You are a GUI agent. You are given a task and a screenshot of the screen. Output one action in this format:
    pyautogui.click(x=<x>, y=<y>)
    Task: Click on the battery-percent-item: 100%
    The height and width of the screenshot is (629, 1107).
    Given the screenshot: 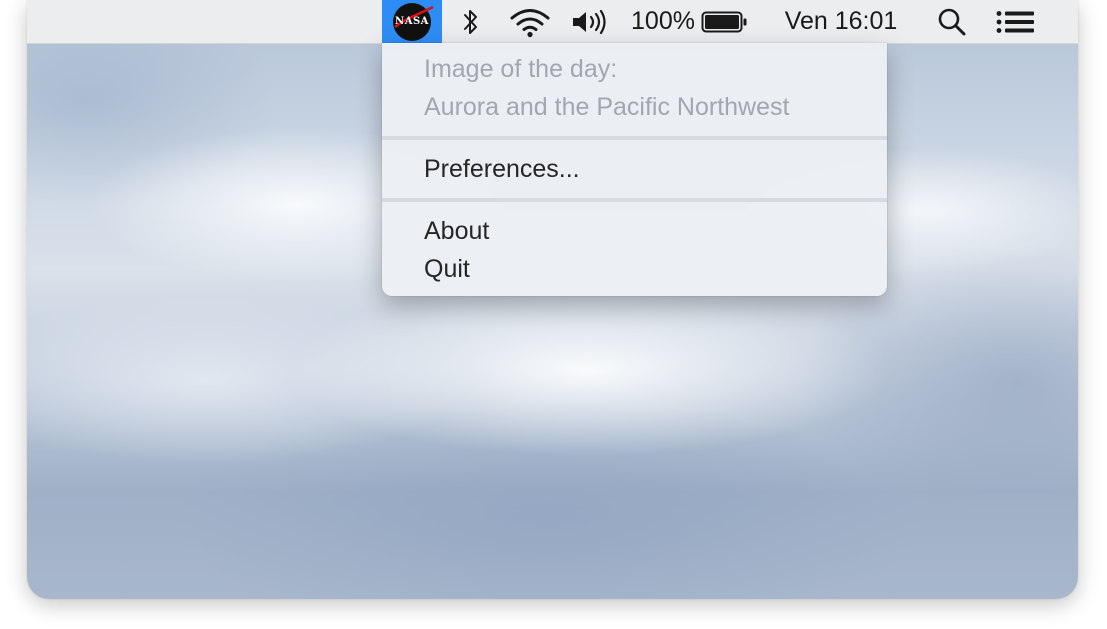 What is the action you would take?
    pyautogui.click(x=663, y=21)
    